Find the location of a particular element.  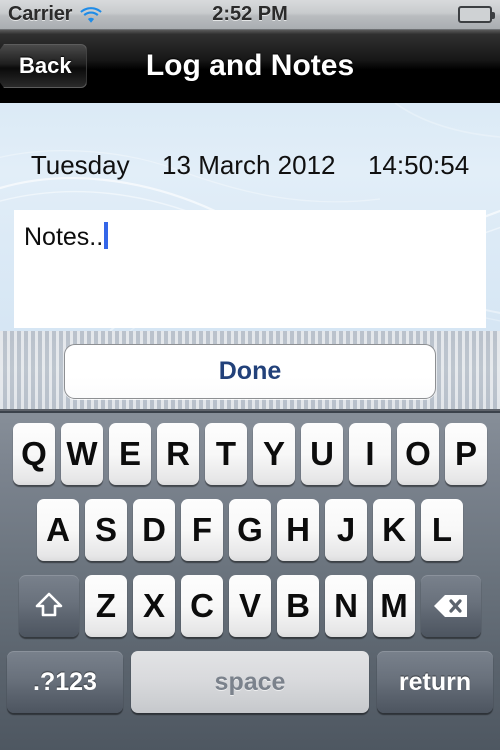

shift-arrow-icon is located at coordinates (49, 606).